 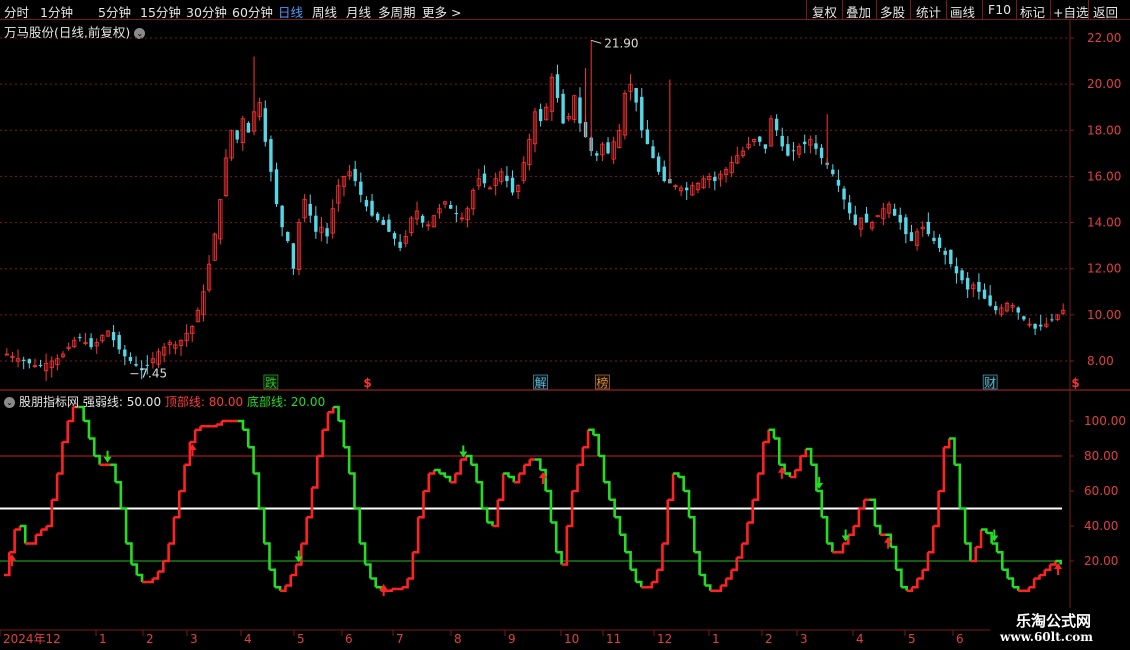 What do you see at coordinates (1060, 629) in the screenshot?
I see `watermark: 乐淘公式网 www.60lt.com` at bounding box center [1060, 629].